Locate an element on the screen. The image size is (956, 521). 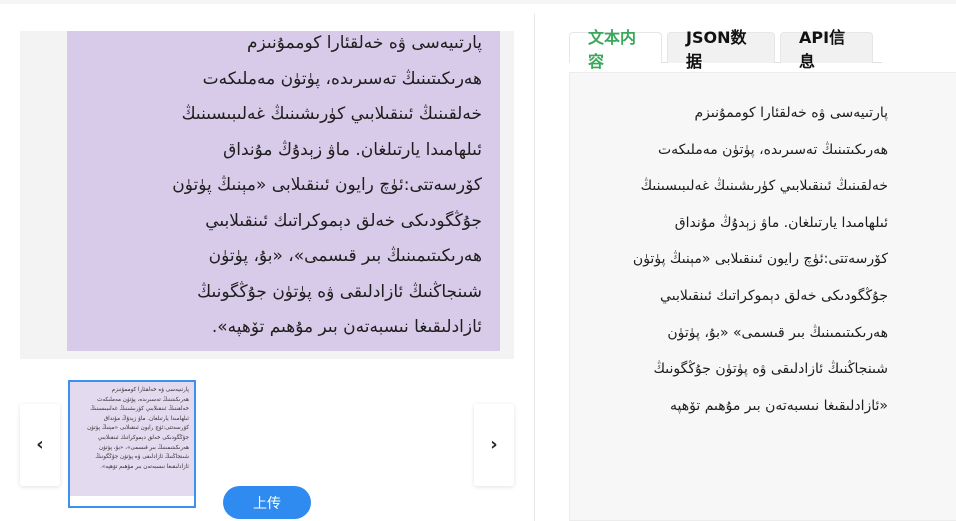
tab-api-info: API信息 is located at coordinates (826, 49).